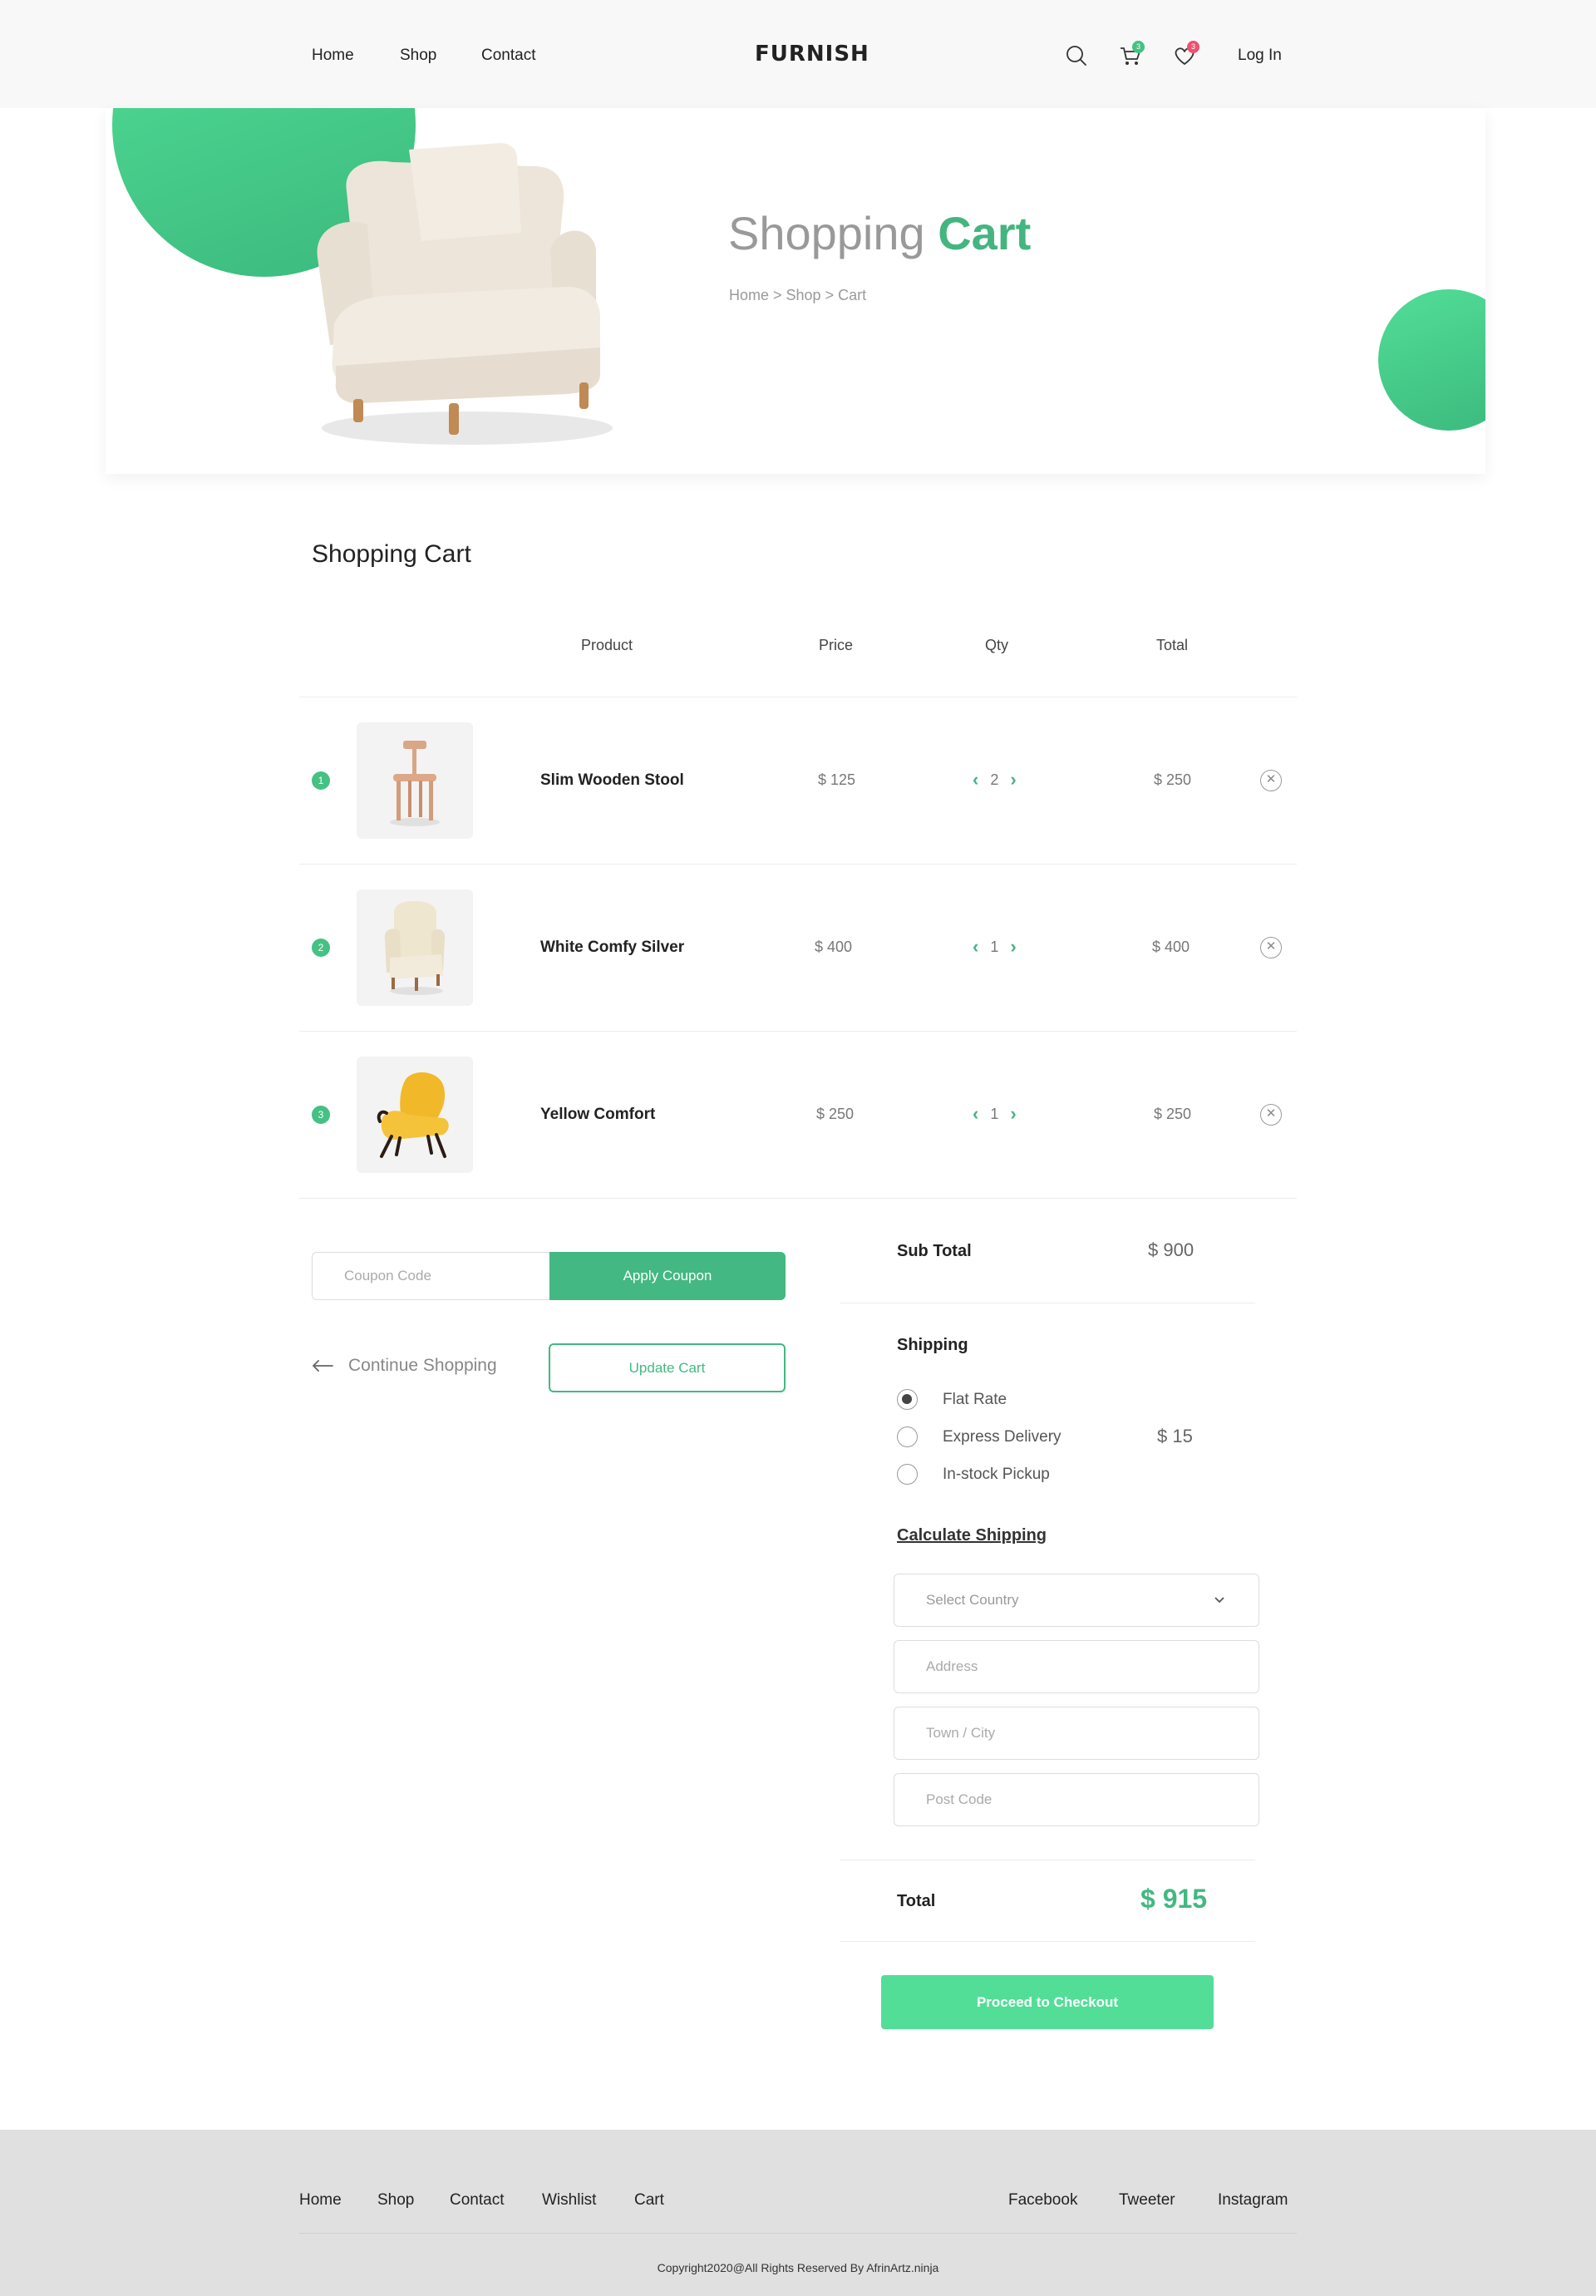 This screenshot has height=2296, width=1596. I want to click on header-price: Price, so click(836, 645).